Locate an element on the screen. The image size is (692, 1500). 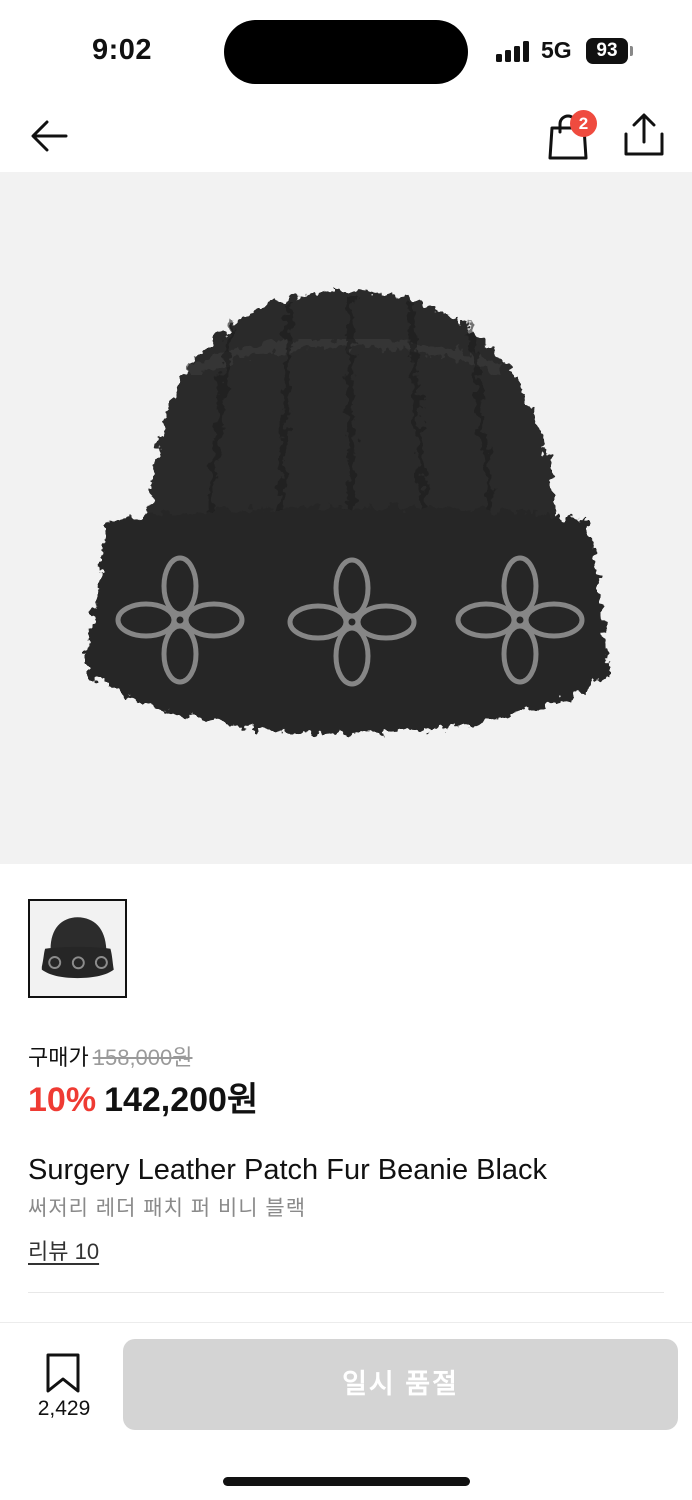
arrow-left-icon is located at coordinates (50, 136).